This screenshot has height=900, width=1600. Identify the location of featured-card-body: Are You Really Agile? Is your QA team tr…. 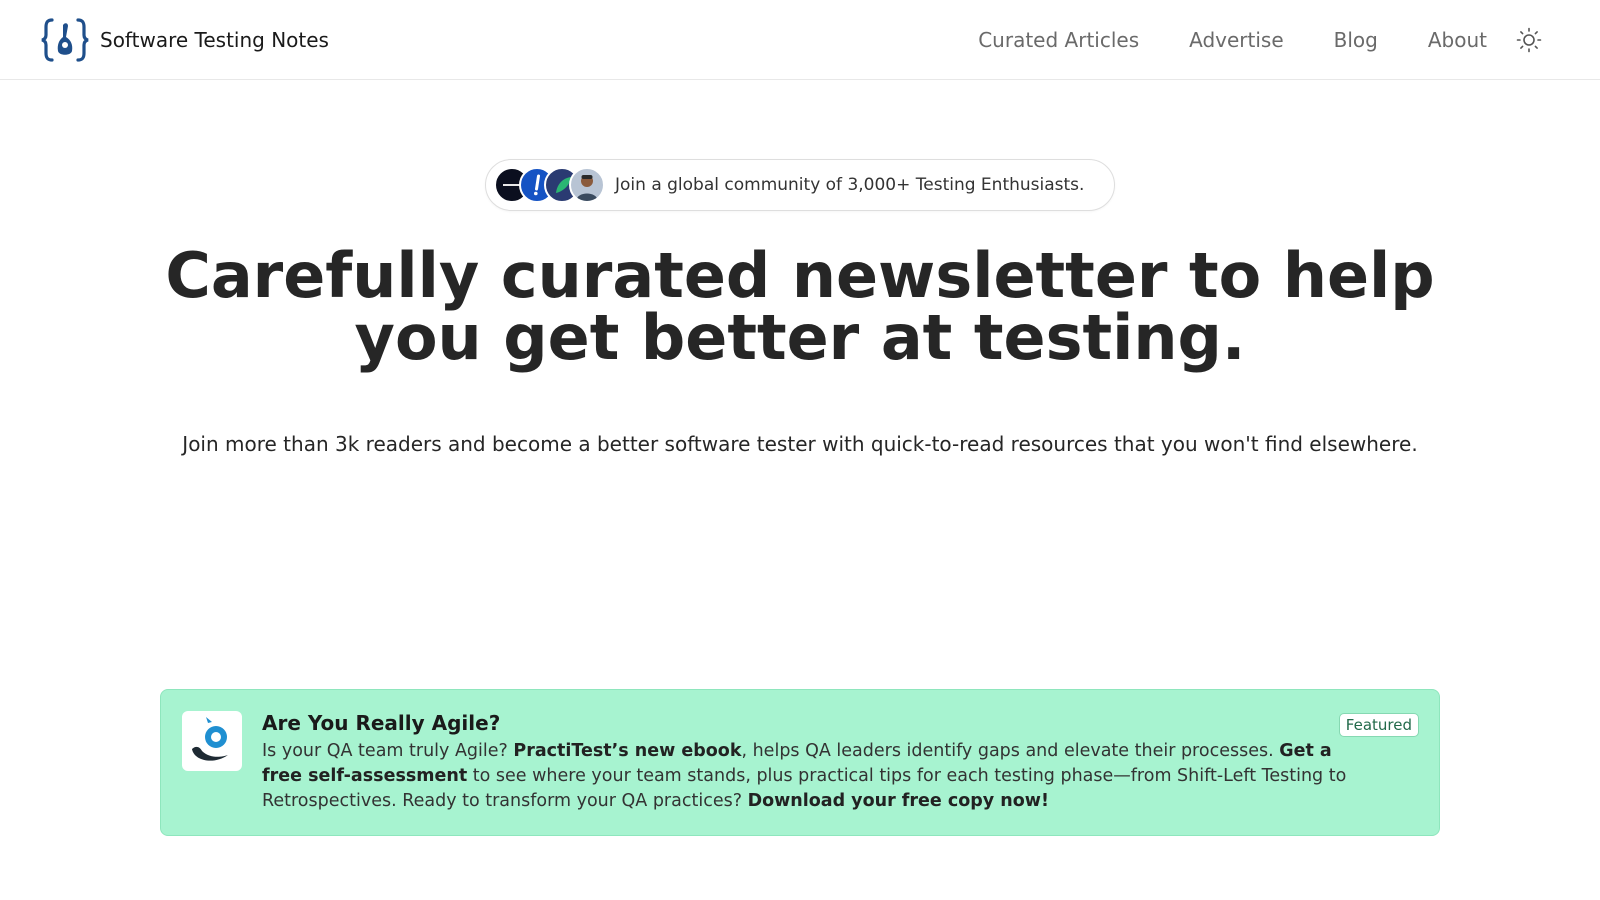
(812, 762).